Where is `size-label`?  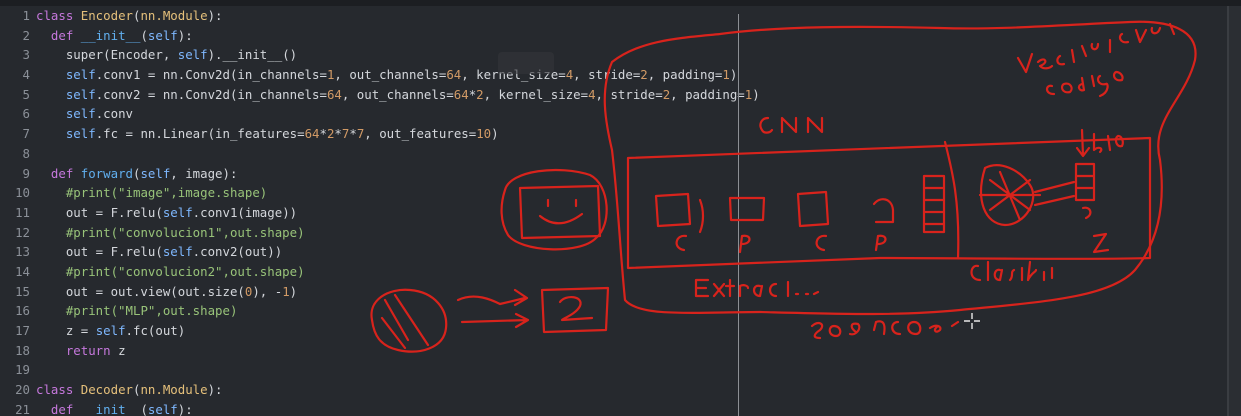
size-label is located at coordinates (1108, 143).